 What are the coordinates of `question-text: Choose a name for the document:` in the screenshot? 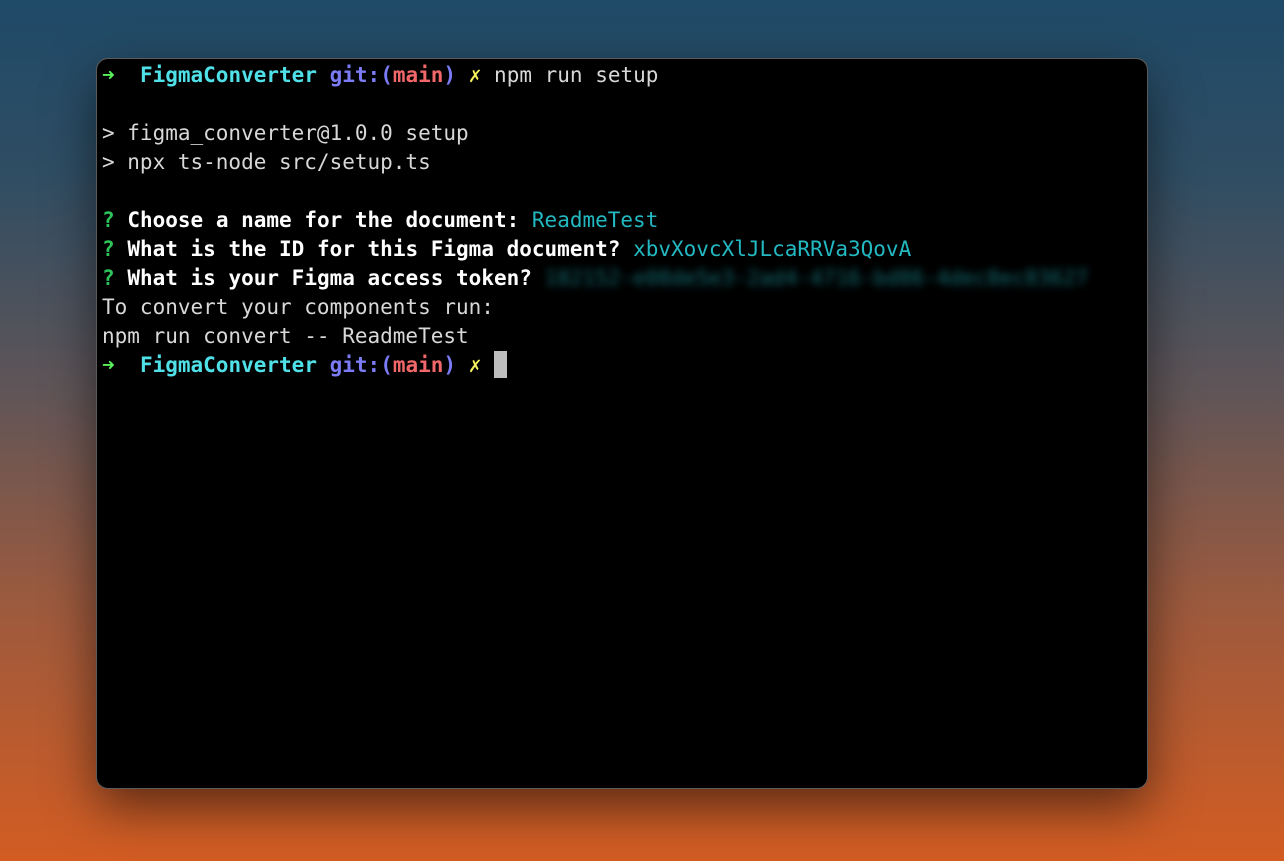 It's located at (323, 220).